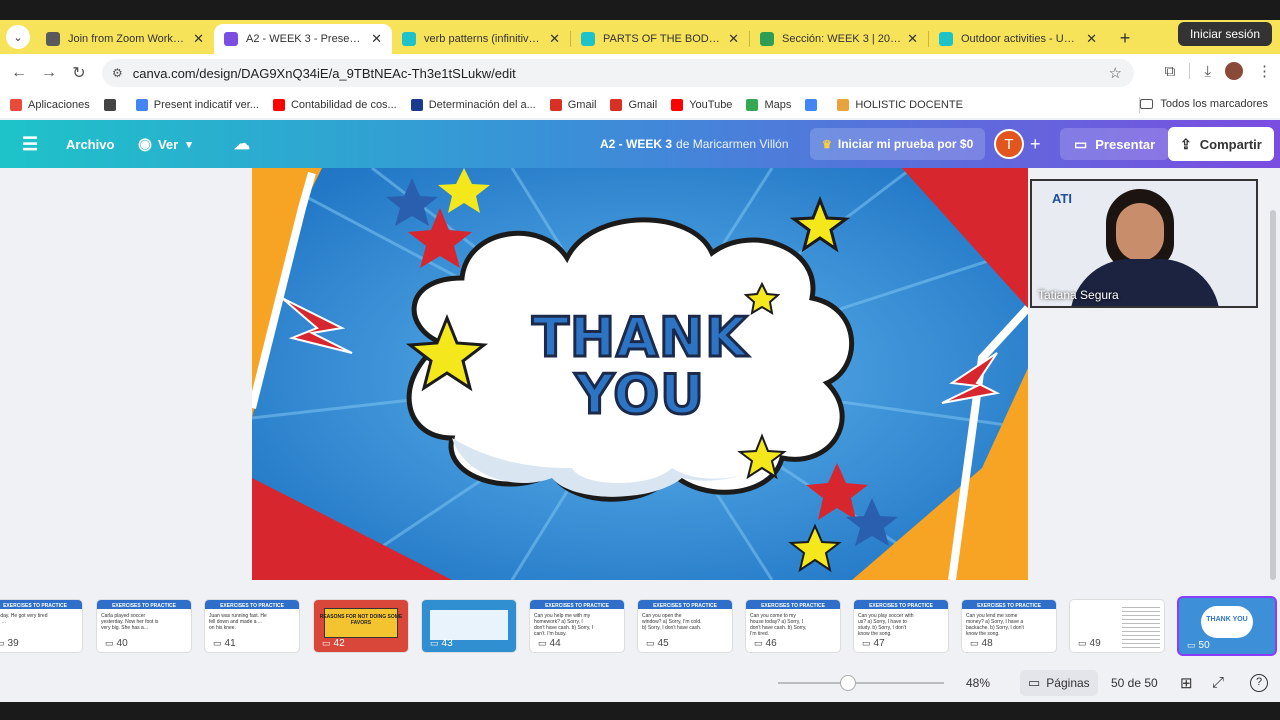 The width and height of the screenshot is (1280, 720). Describe the element at coordinates (18, 37) in the screenshot. I see `tab-search-button: ⌄` at that location.